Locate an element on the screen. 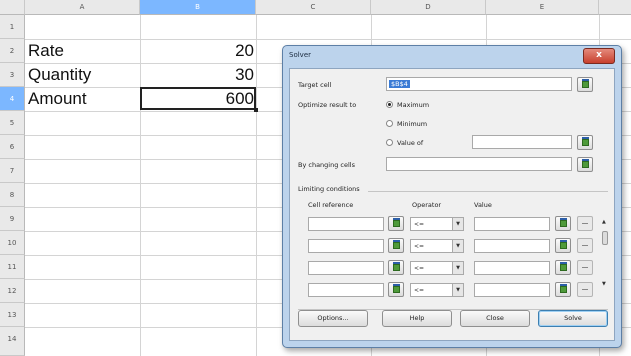 This screenshot has height=356, width=631. row-header-14: 14 is located at coordinates (12, 341).